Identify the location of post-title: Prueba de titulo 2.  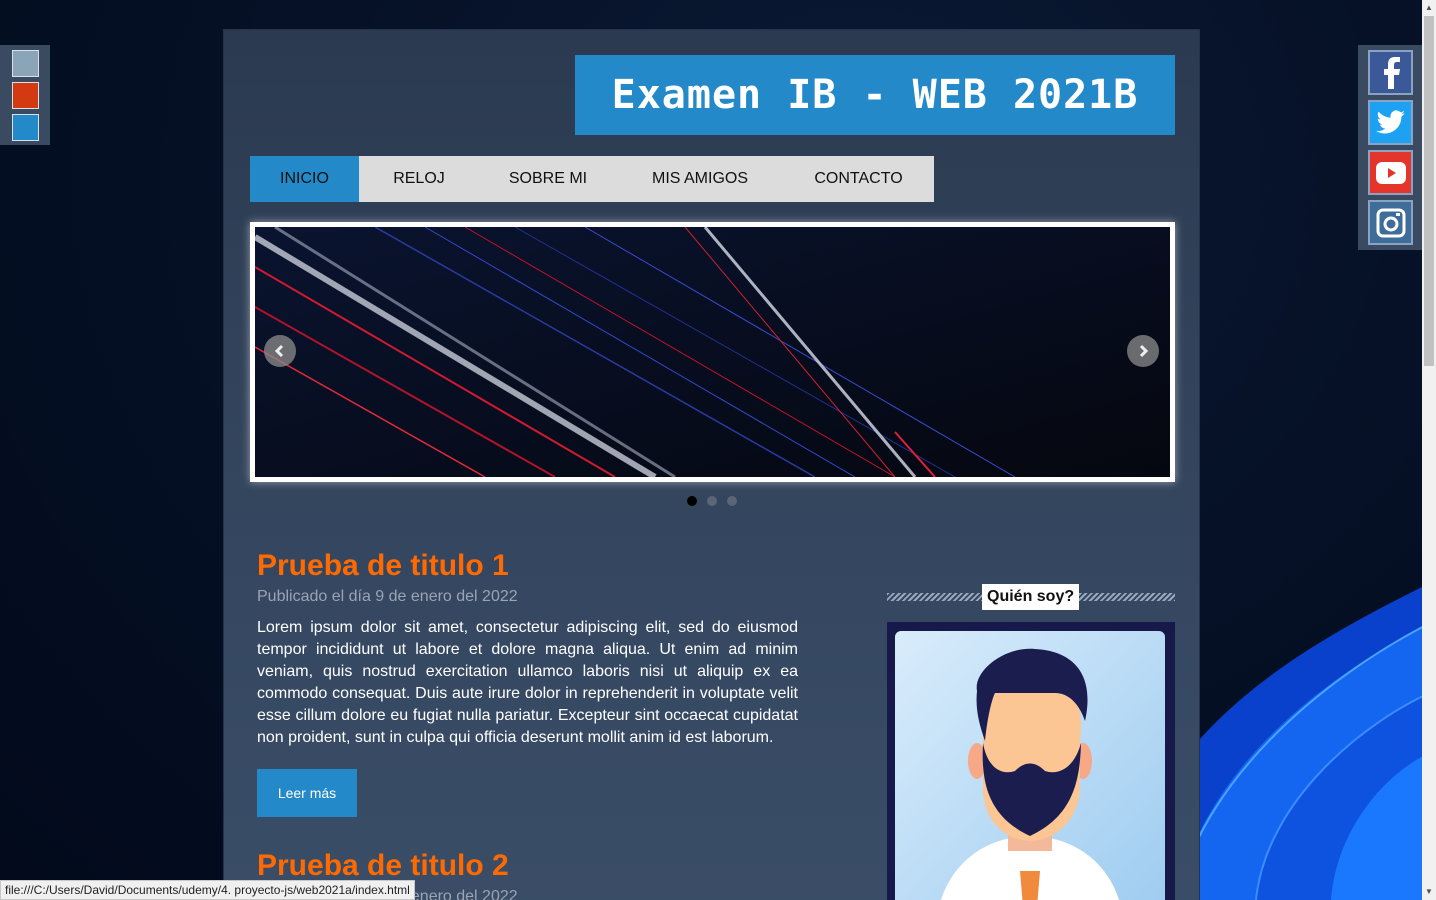
(527, 866).